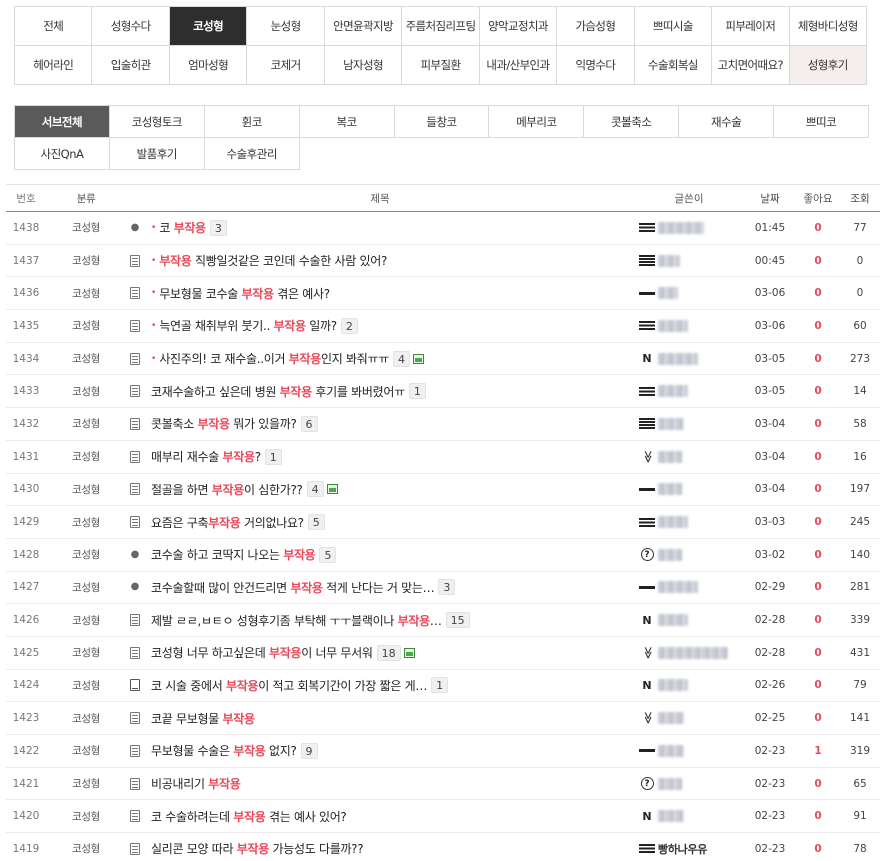  What do you see at coordinates (62, 122) in the screenshot?
I see `subtab: 서브전체` at bounding box center [62, 122].